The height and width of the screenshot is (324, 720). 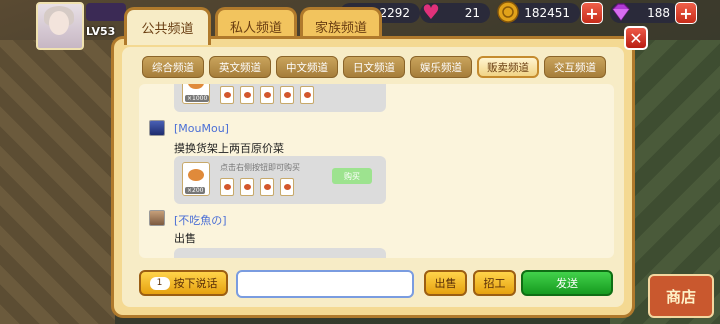 What do you see at coordinates (185, 238) in the screenshot?
I see `message-text: 出售` at bounding box center [185, 238].